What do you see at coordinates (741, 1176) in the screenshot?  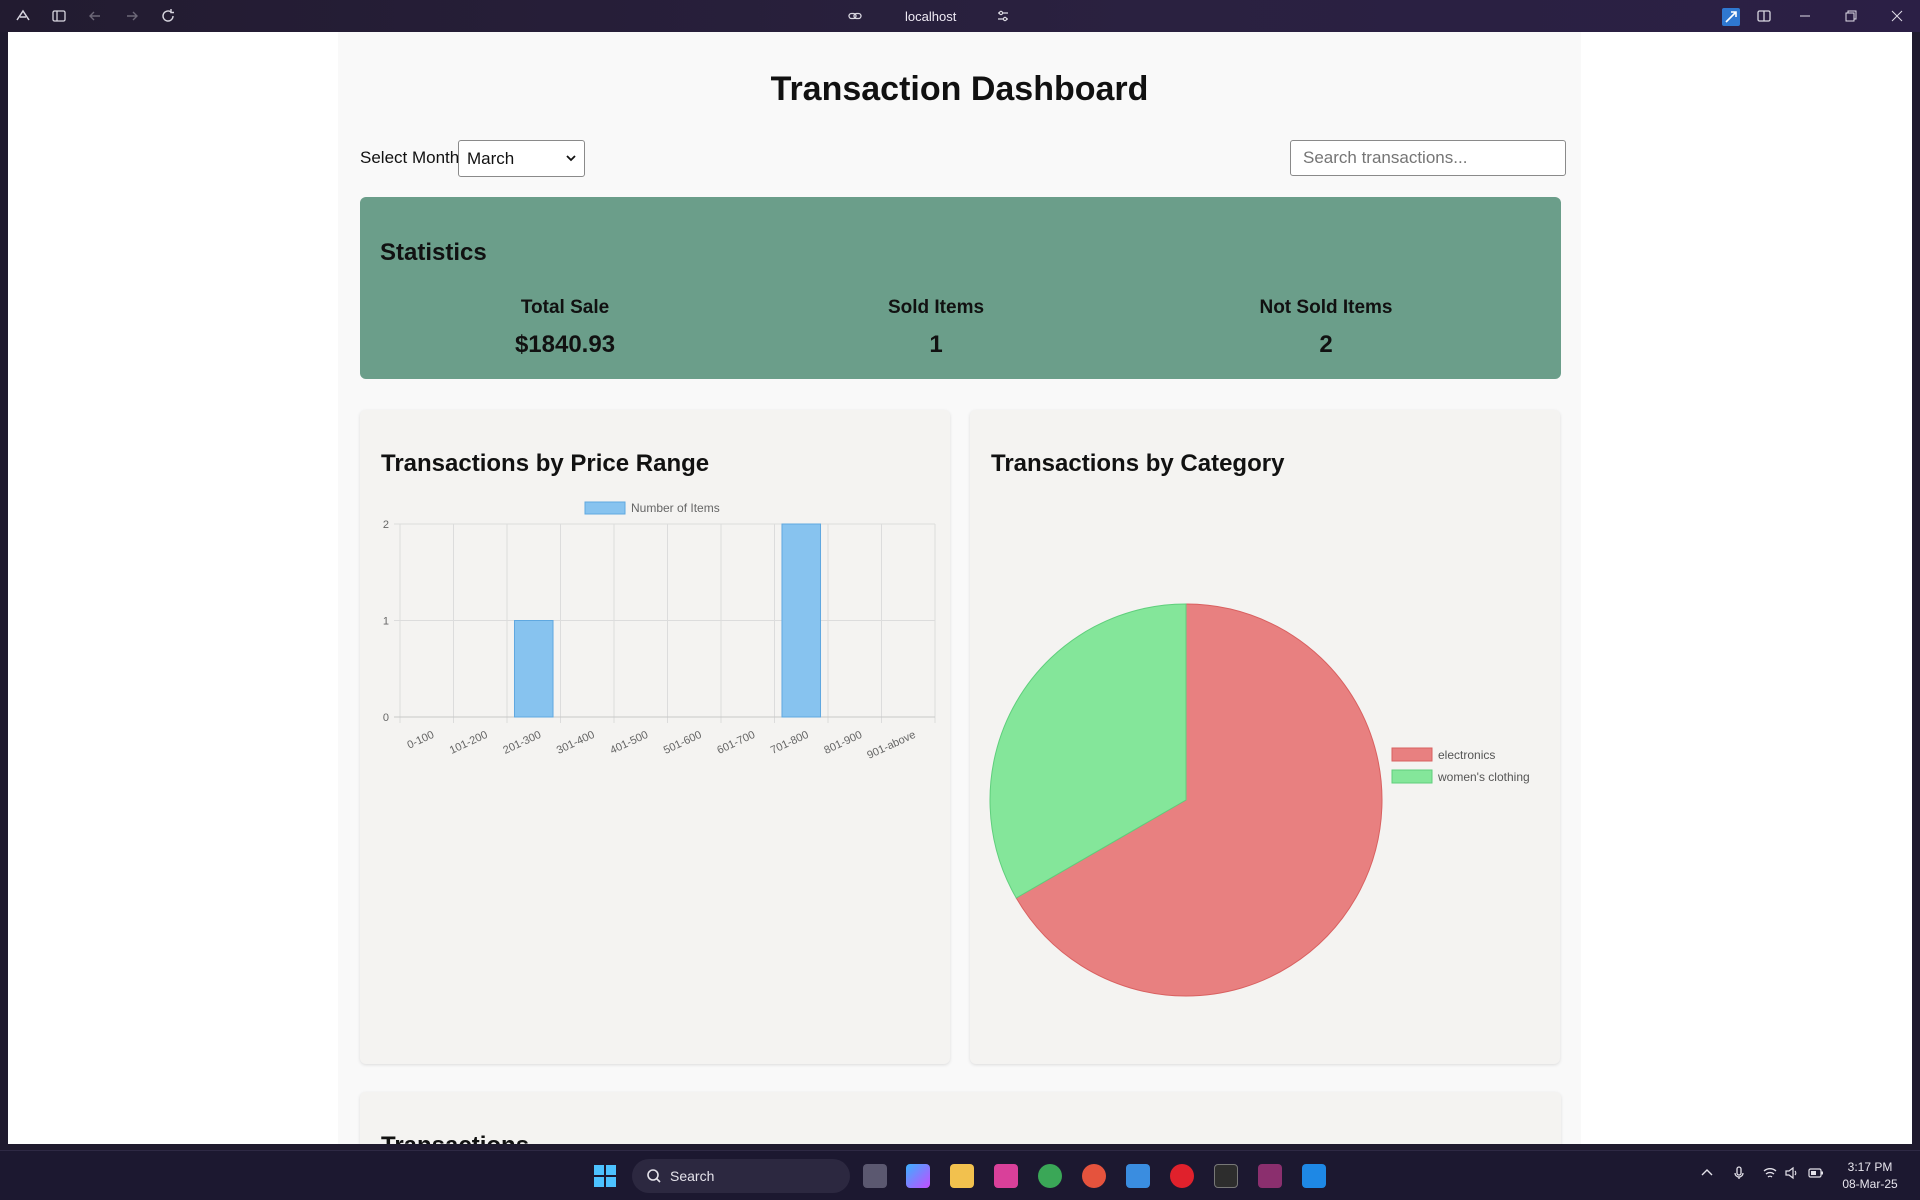 I see `taskbar-search: Search` at bounding box center [741, 1176].